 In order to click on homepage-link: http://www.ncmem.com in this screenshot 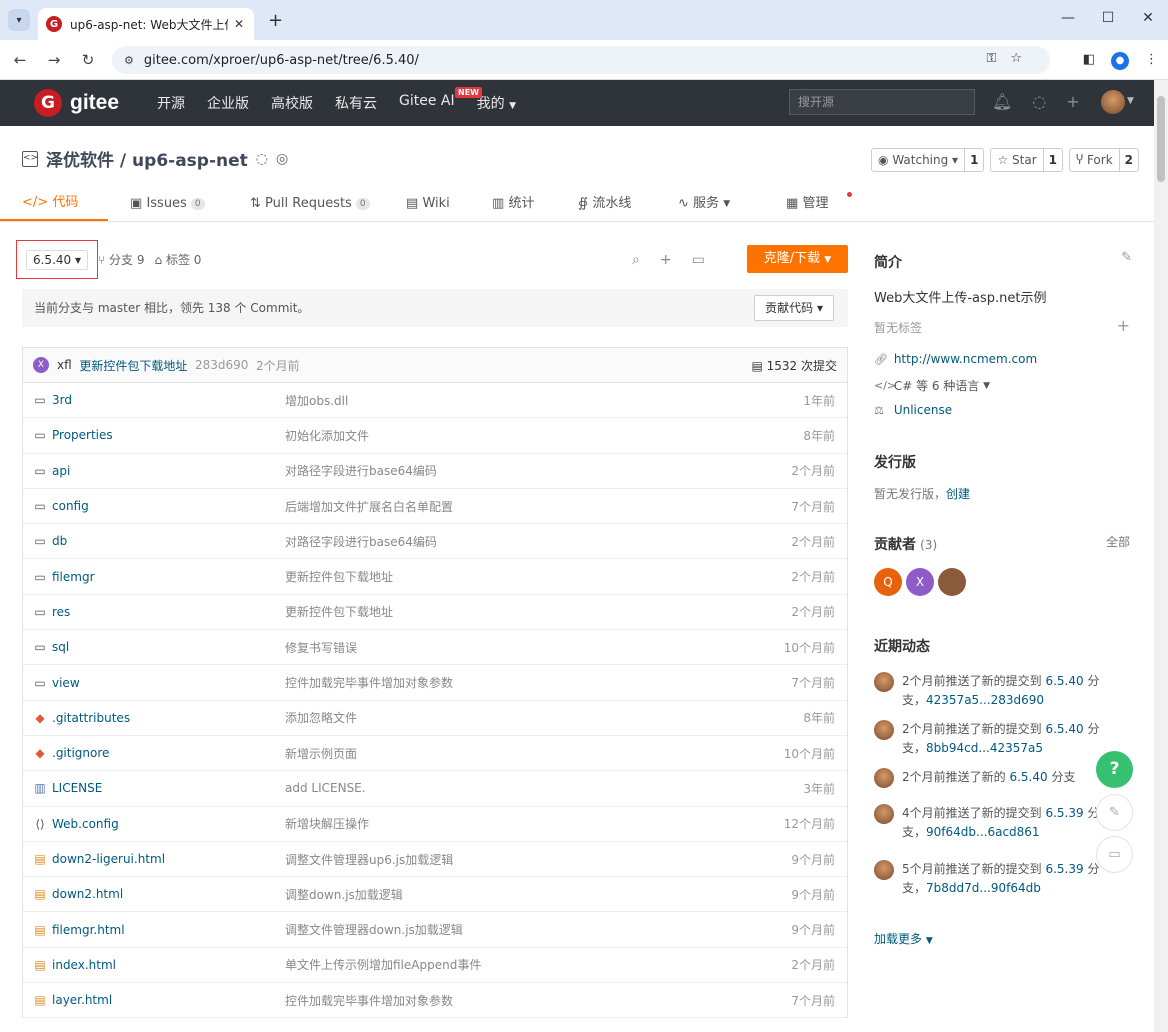, I will do `click(965, 359)`.